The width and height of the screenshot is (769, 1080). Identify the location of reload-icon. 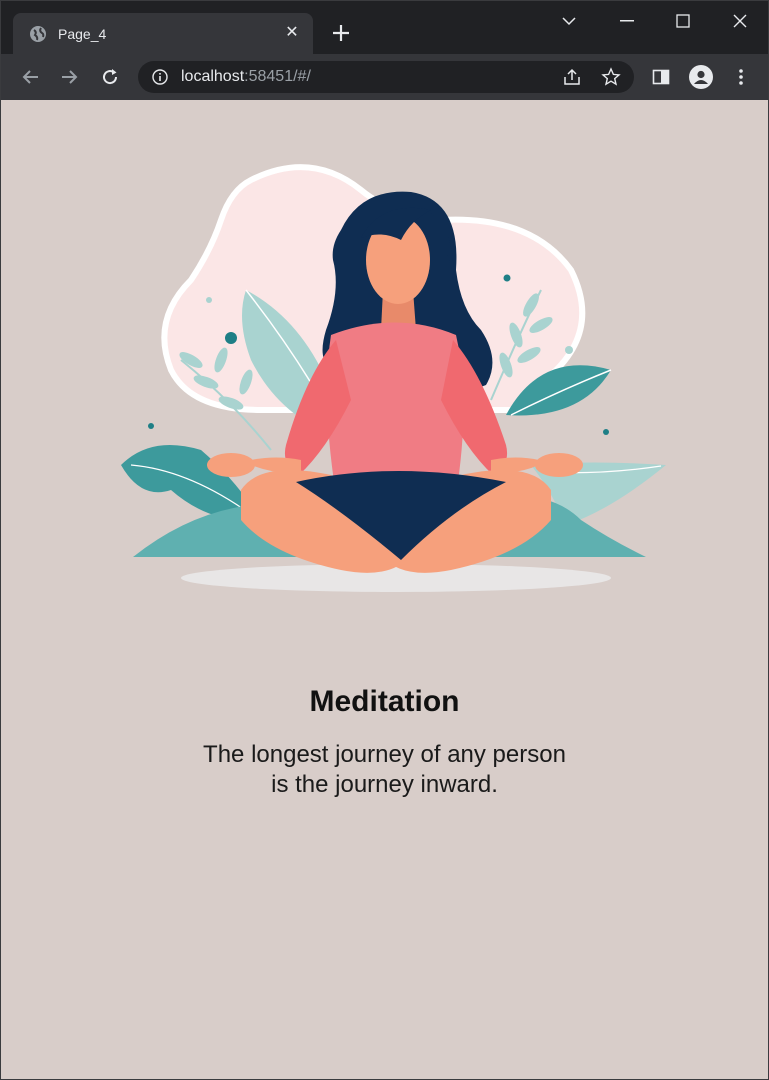
(110, 77).